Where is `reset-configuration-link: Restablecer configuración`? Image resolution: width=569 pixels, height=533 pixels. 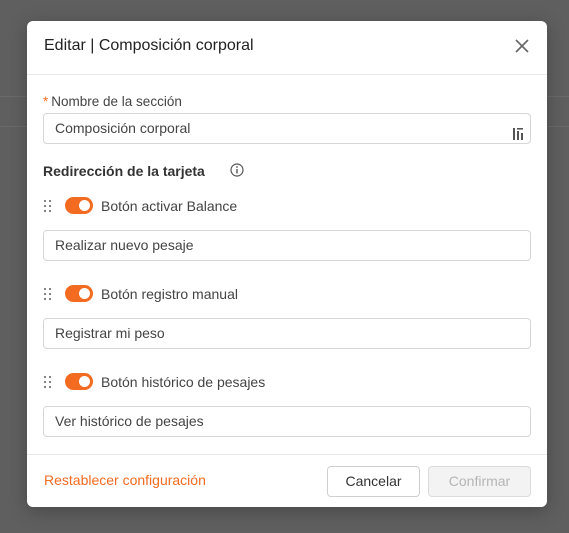
reset-configuration-link: Restablecer configuración is located at coordinates (125, 480).